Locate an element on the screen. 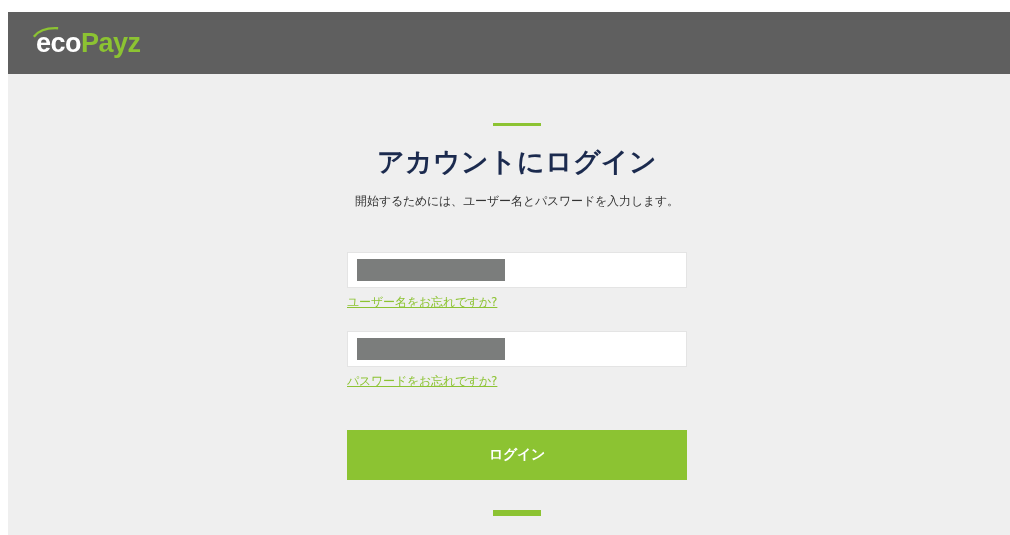 The height and width of the screenshot is (535, 1010). page-title: アカウントにログイン is located at coordinates (517, 162).